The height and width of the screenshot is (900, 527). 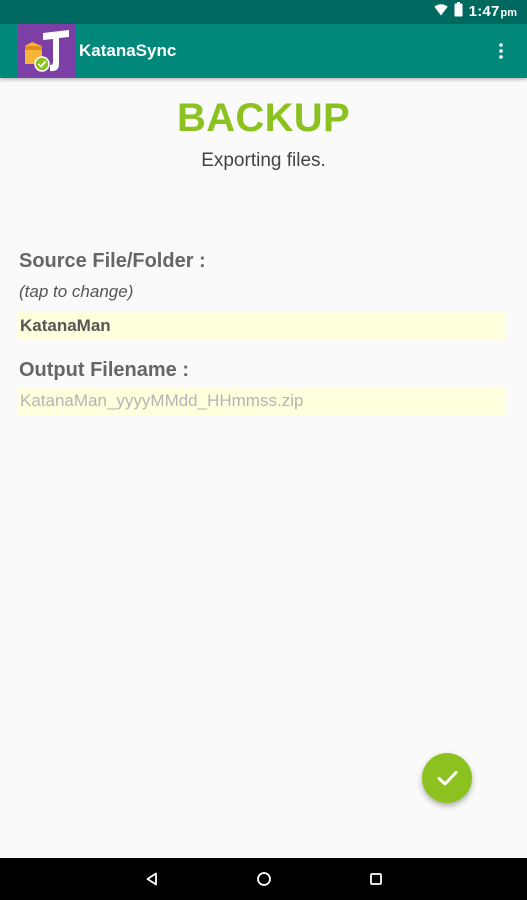 I want to click on wifi-icon, so click(x=440, y=12).